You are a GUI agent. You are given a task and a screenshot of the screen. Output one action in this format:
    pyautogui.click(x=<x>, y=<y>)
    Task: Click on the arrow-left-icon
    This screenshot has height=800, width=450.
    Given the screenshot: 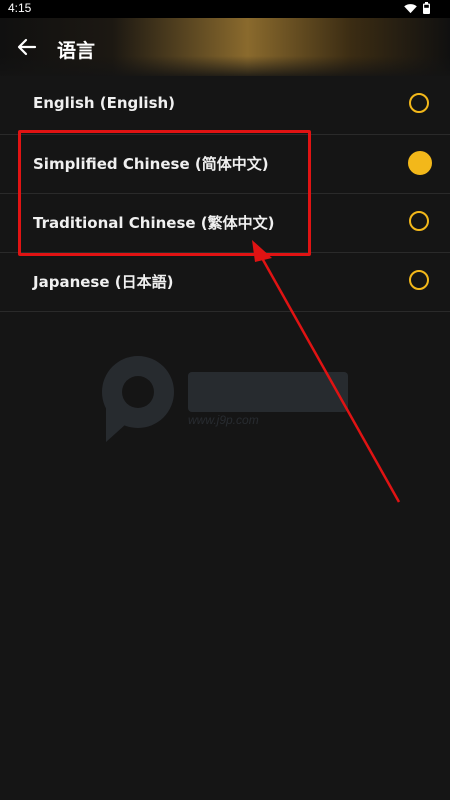 What is the action you would take?
    pyautogui.click(x=27, y=47)
    